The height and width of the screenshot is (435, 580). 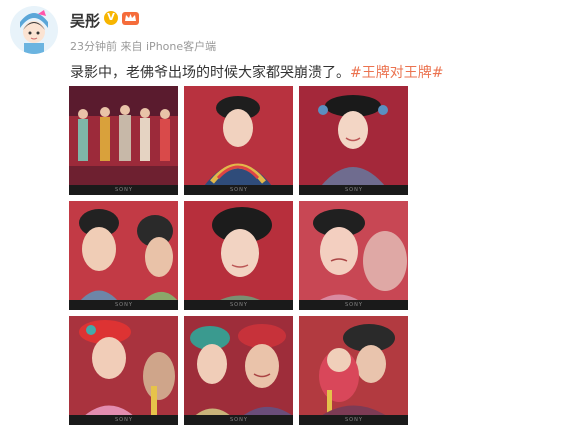 I want to click on photo-two-faces: SONY, so click(x=123, y=255).